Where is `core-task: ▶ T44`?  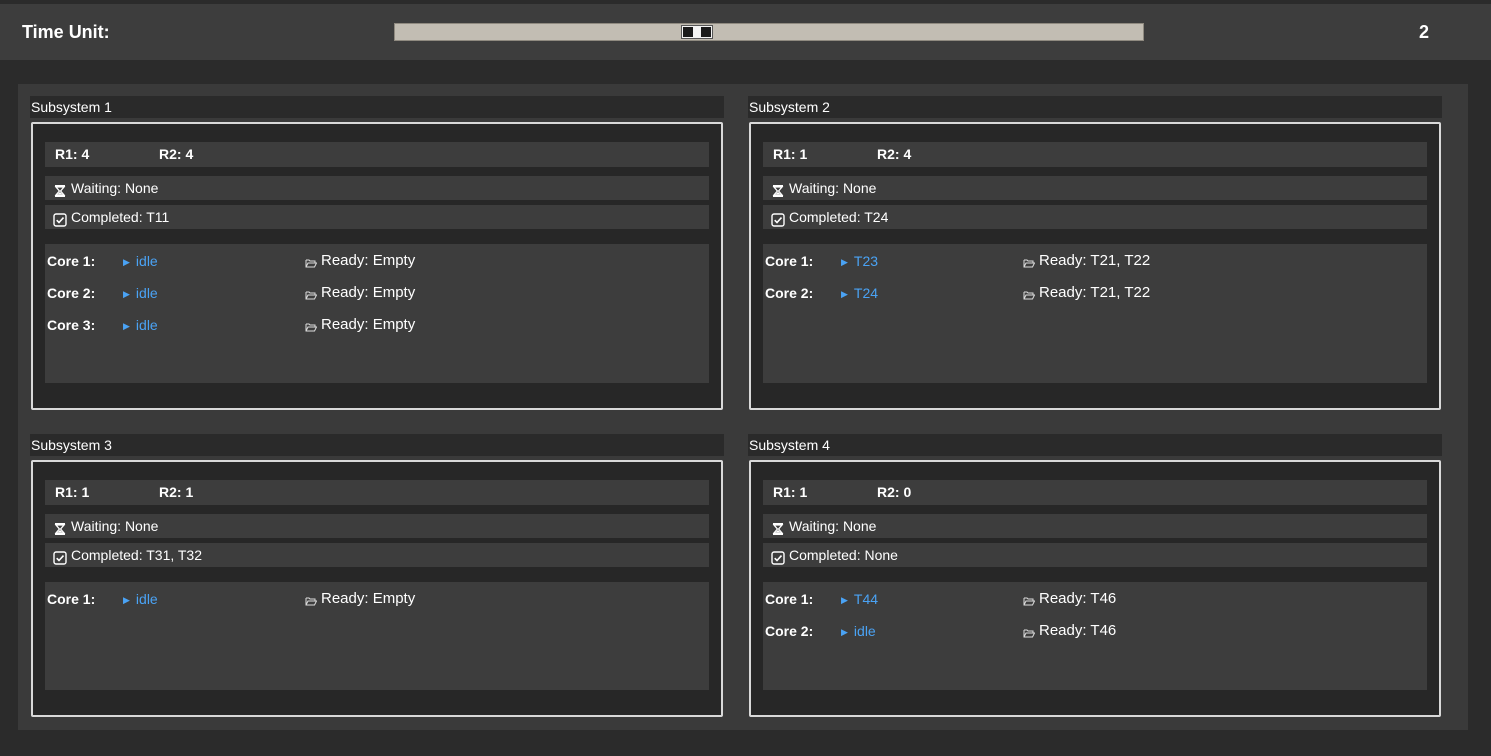 core-task: ▶ T44 is located at coordinates (859, 600).